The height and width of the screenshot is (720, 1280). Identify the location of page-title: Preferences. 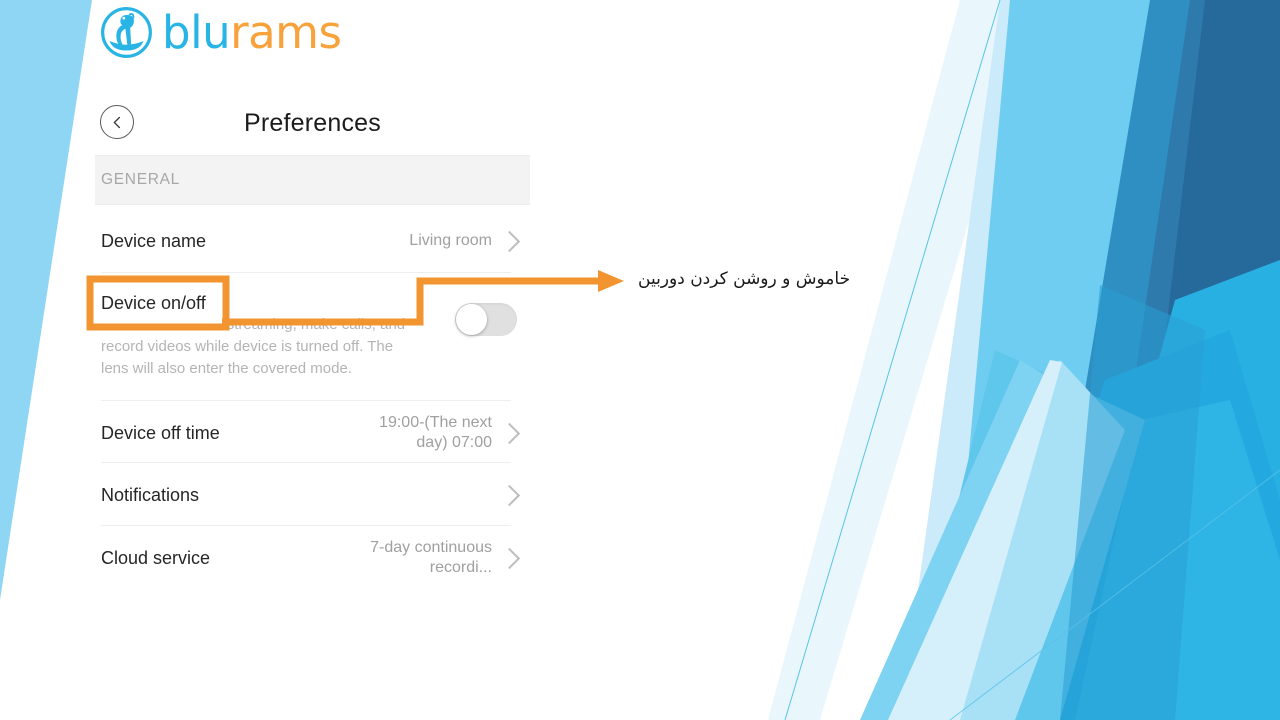
(312, 122).